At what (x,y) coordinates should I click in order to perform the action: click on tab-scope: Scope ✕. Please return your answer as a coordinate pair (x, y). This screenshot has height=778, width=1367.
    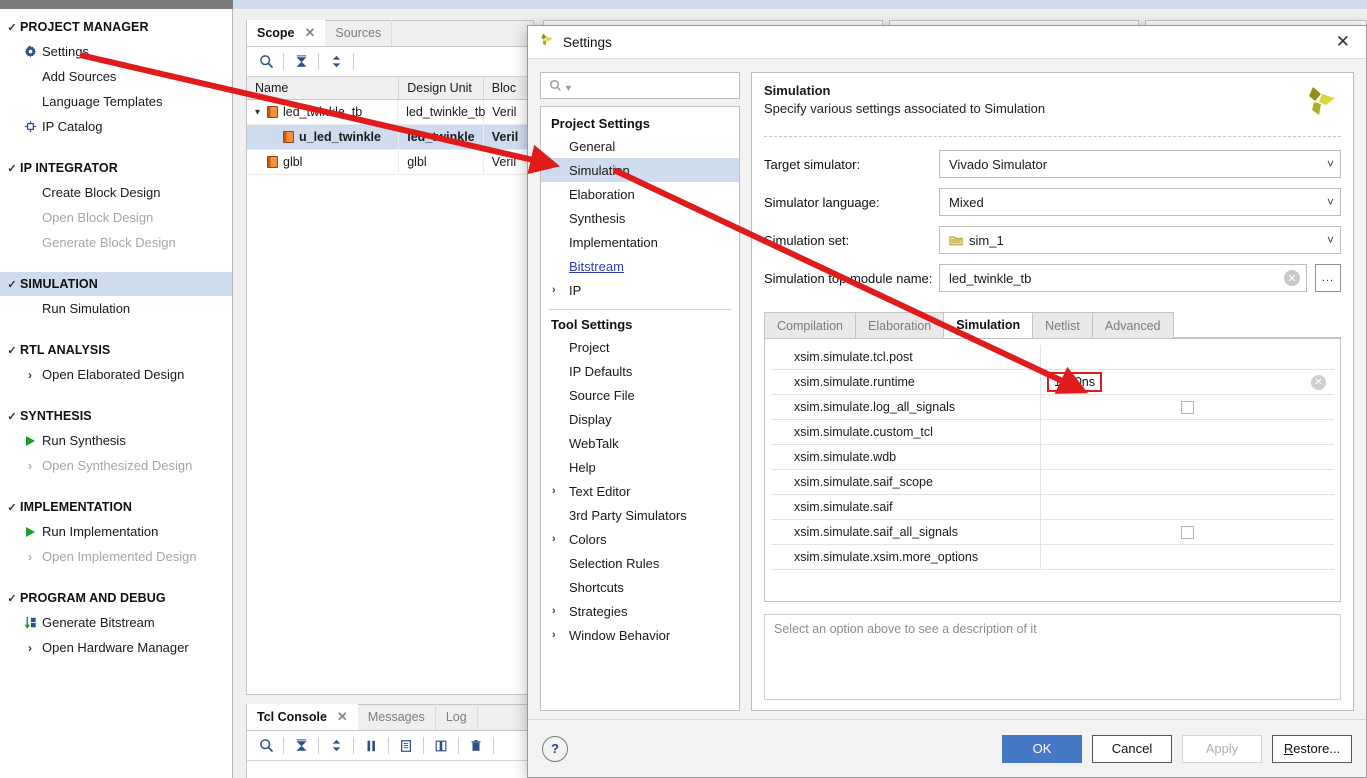
    Looking at the image, I should click on (286, 33).